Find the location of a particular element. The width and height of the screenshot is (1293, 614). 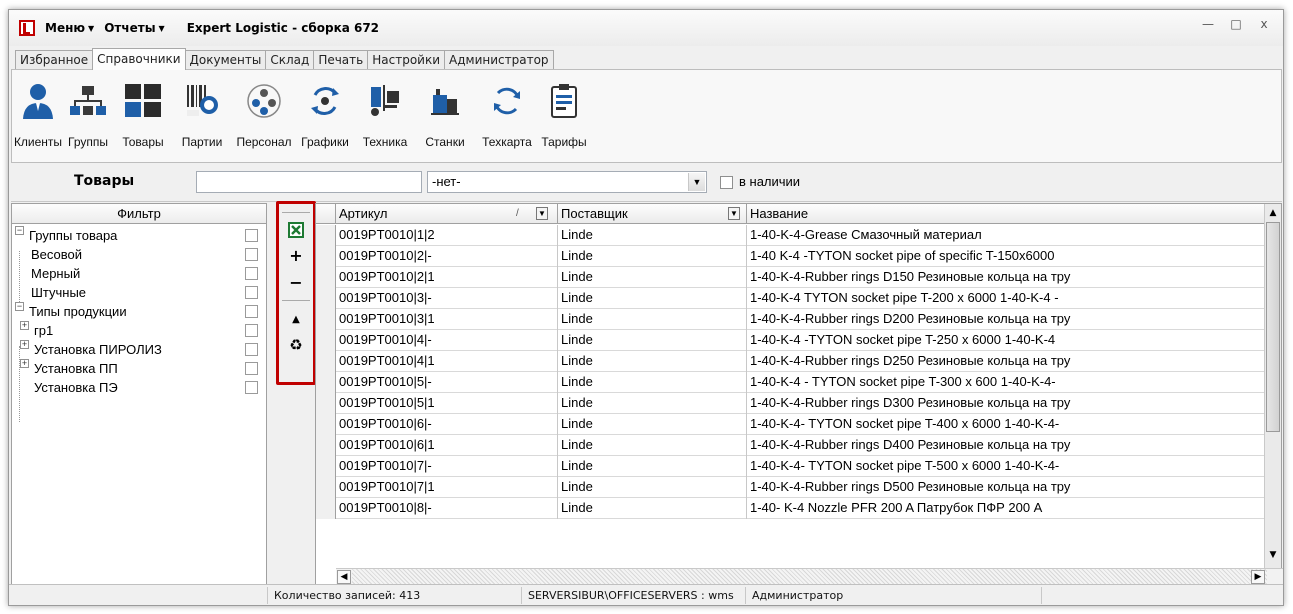

tree-item: Установка ПЭ is located at coordinates (139, 387).